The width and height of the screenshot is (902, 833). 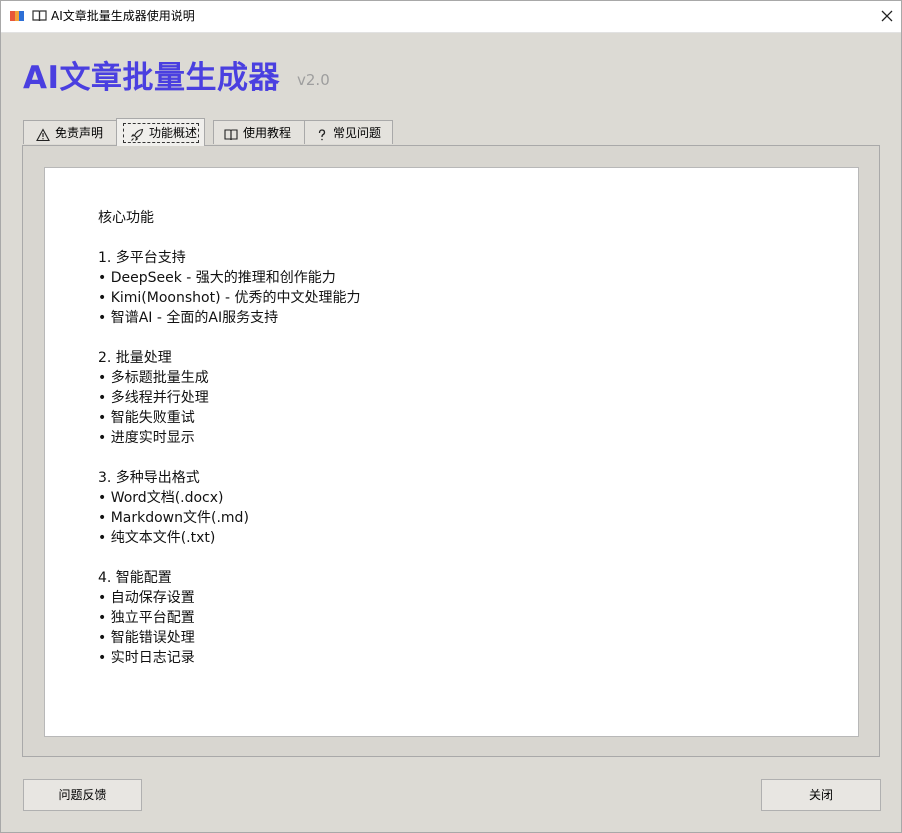 I want to click on tab-label: 使用教程, so click(x=267, y=133).